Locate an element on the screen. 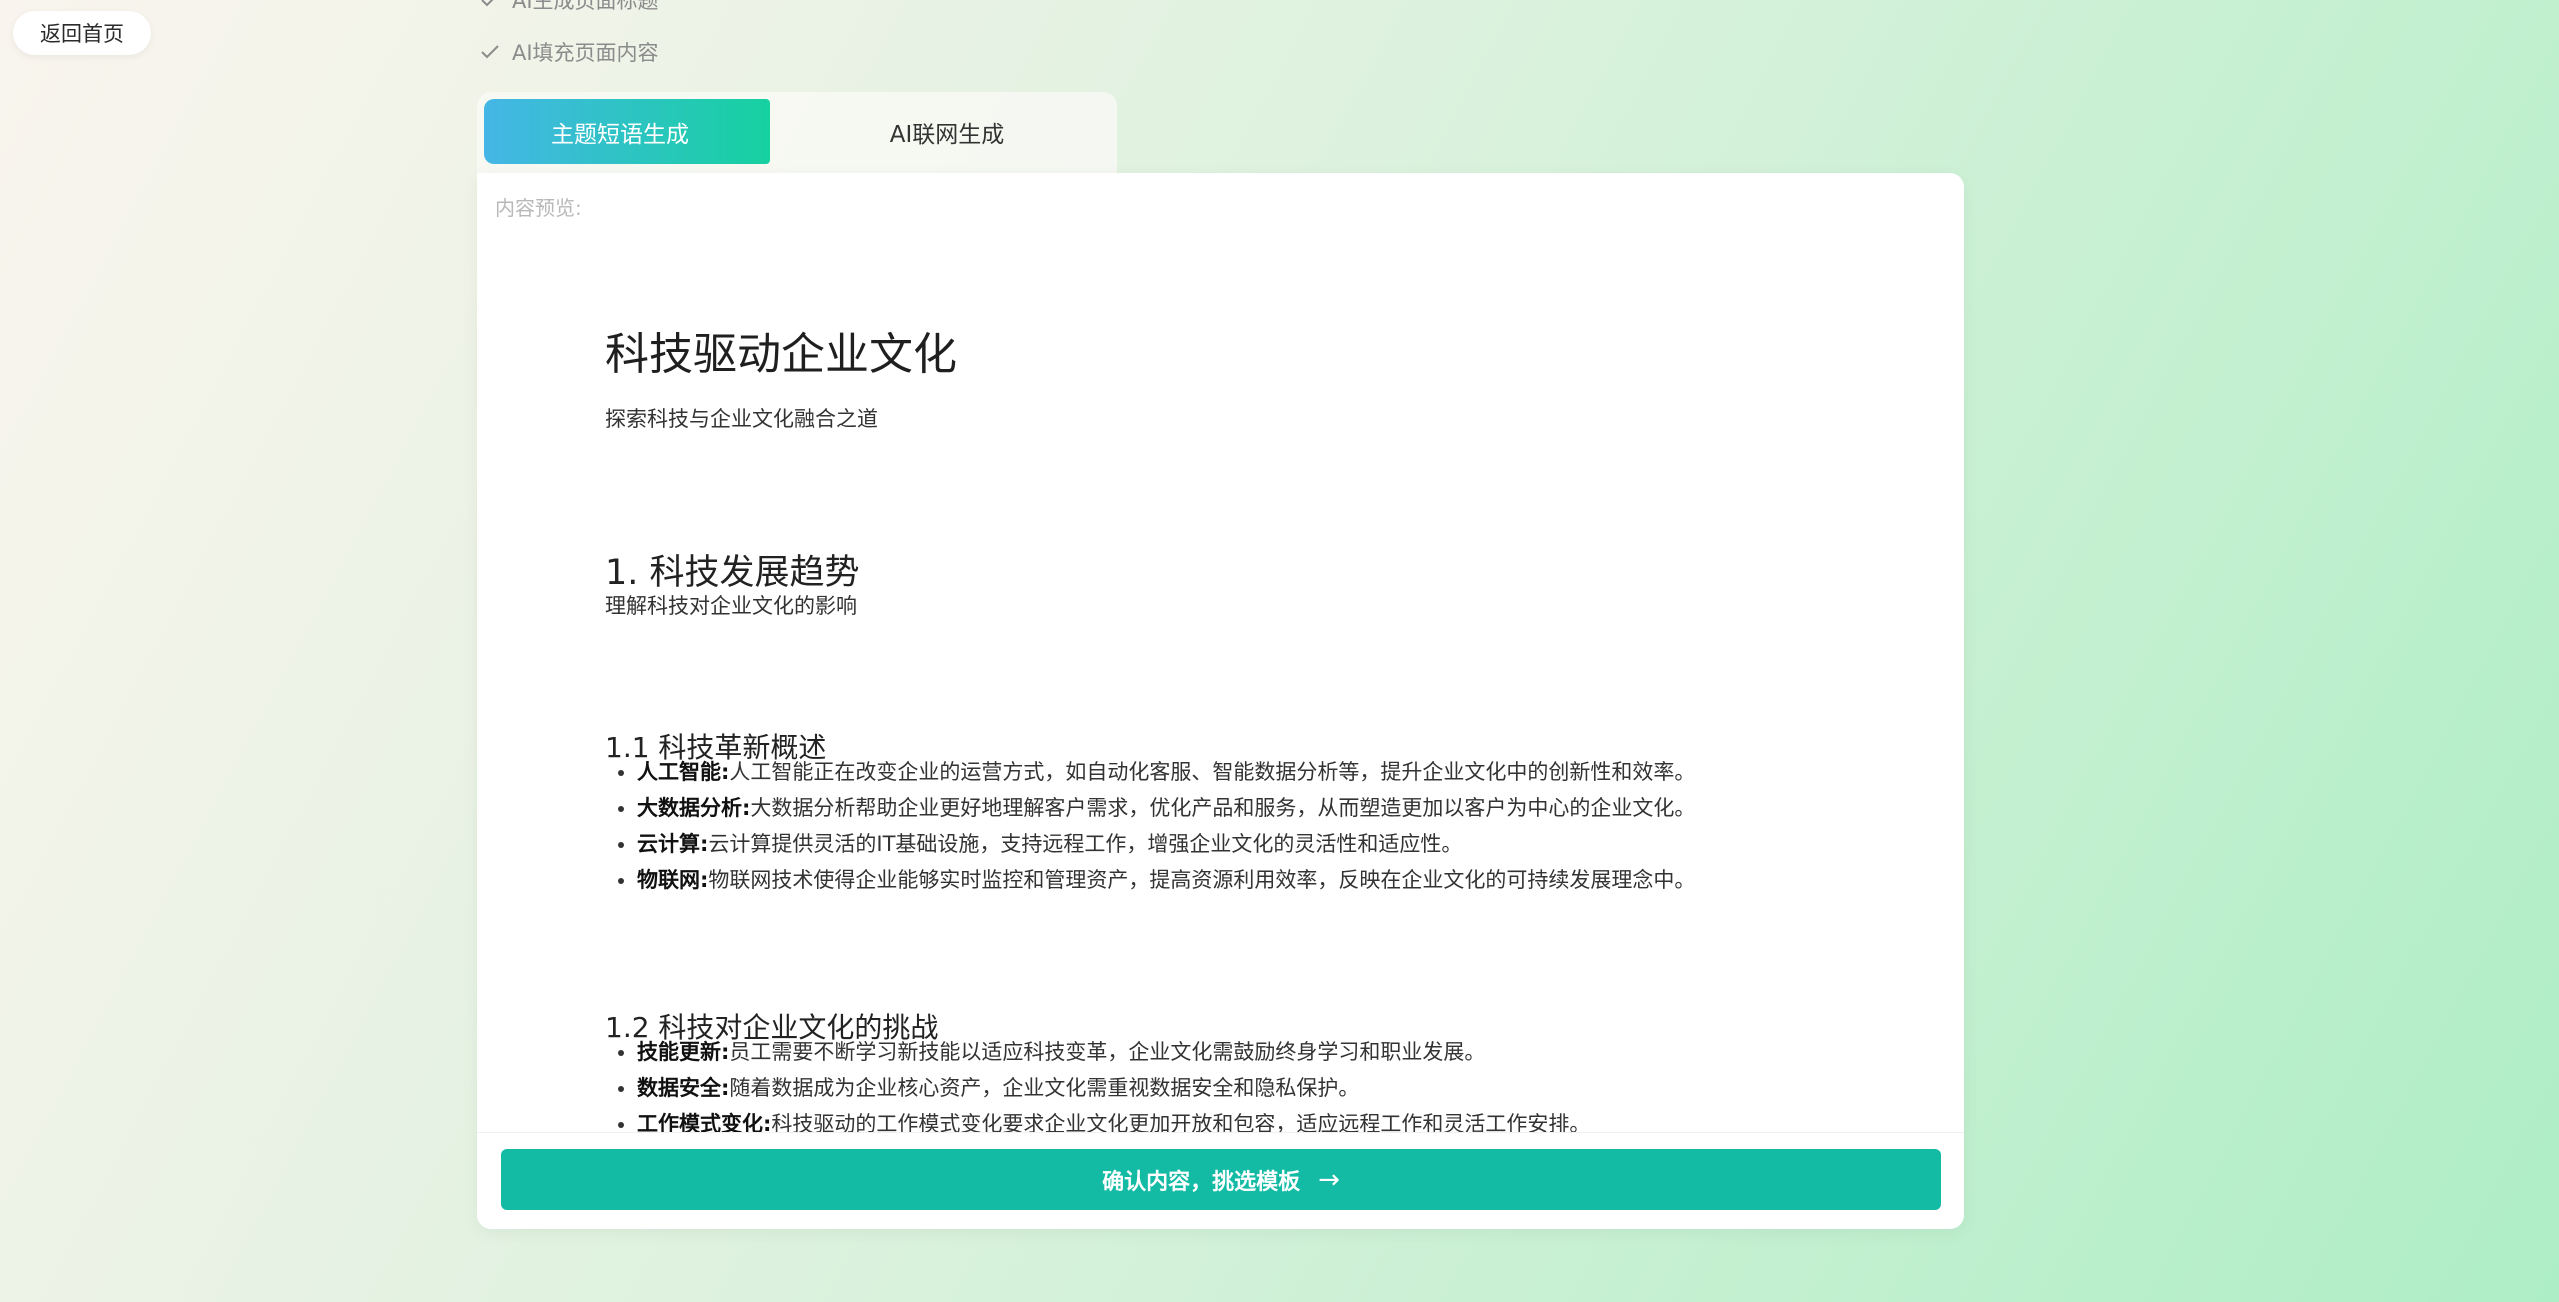 The height and width of the screenshot is (1302, 2559). tab-topic-phrase: 主题短语生成 is located at coordinates (627, 131).